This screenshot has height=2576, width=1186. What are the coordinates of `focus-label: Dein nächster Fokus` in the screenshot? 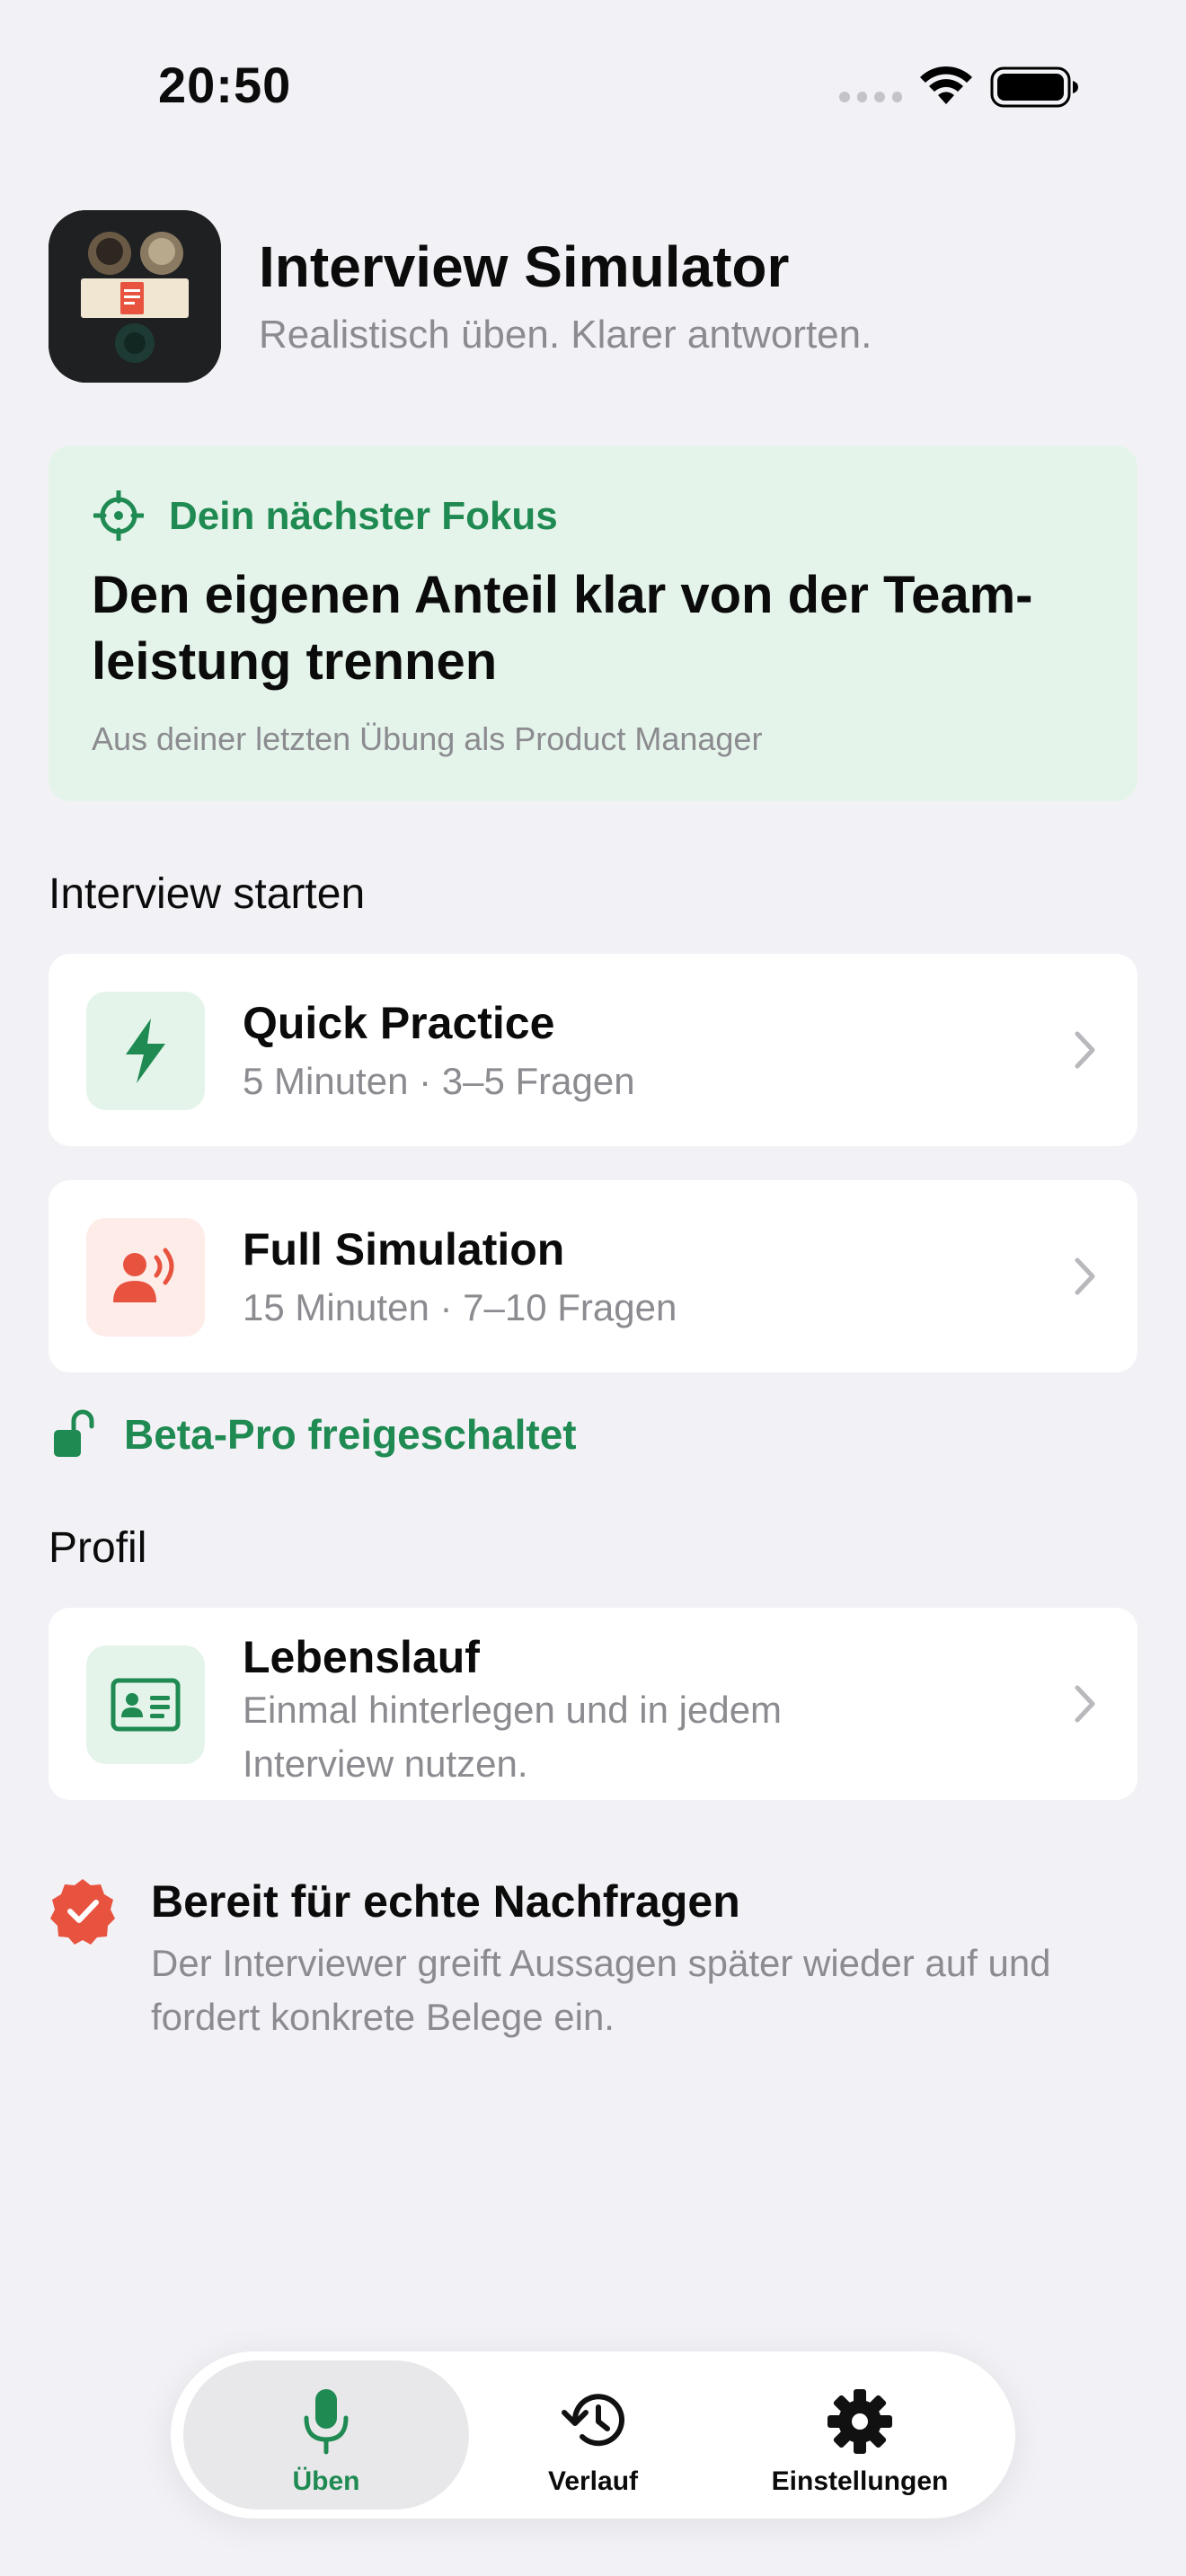 It's located at (363, 516).